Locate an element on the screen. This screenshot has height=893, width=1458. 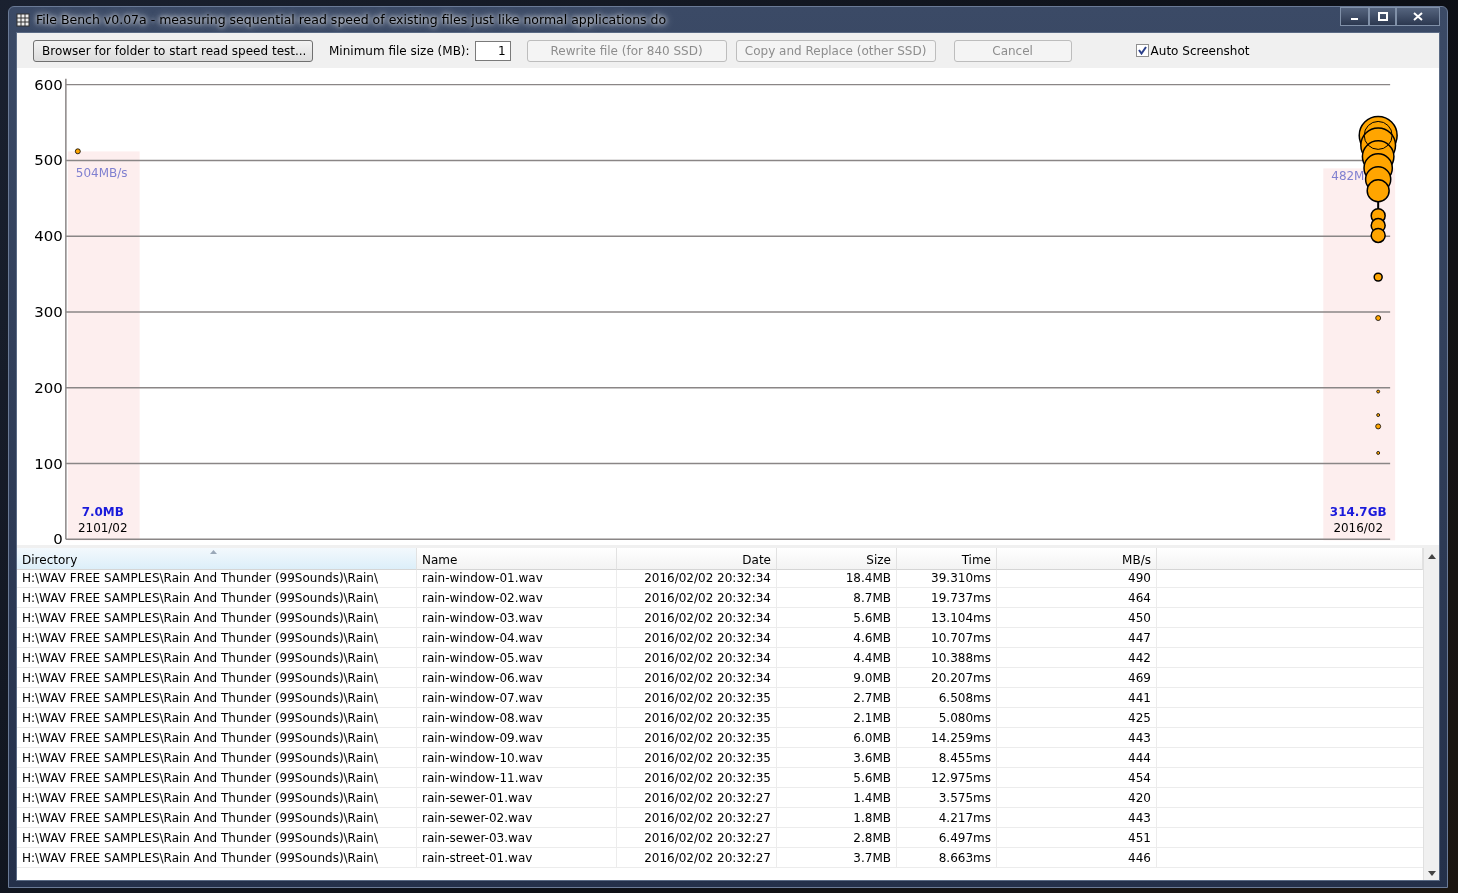
axis-tick-label: 400 is located at coordinates (48, 236).